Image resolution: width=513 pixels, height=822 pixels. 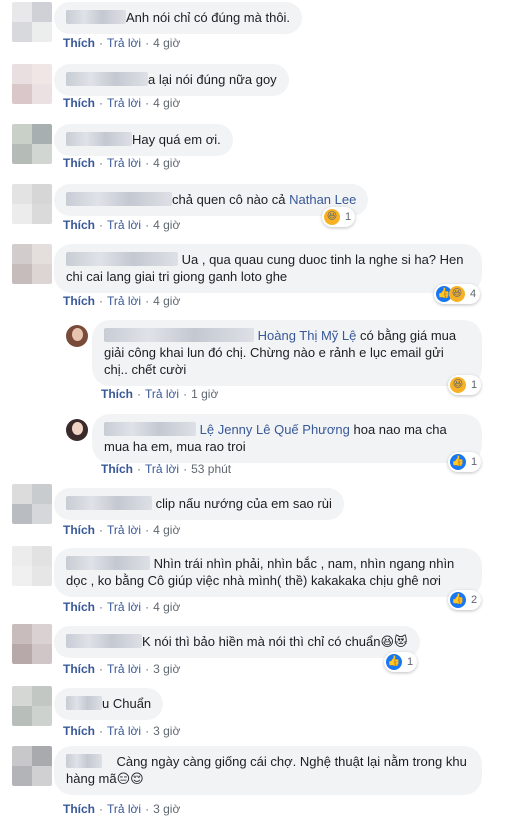 I want to click on comment-bubble: chả quen cô nào cả Nathan Lee, so click(x=211, y=200).